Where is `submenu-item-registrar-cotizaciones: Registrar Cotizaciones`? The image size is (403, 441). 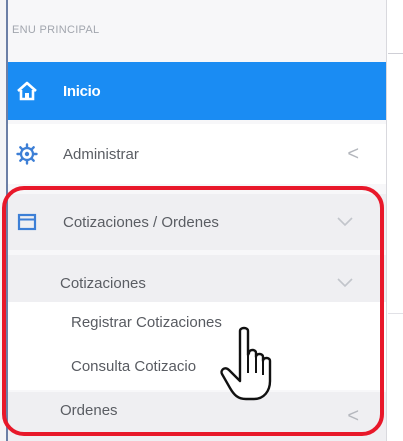
submenu-item-registrar-cotizaciones: Registrar Cotizaciones is located at coordinates (197, 324).